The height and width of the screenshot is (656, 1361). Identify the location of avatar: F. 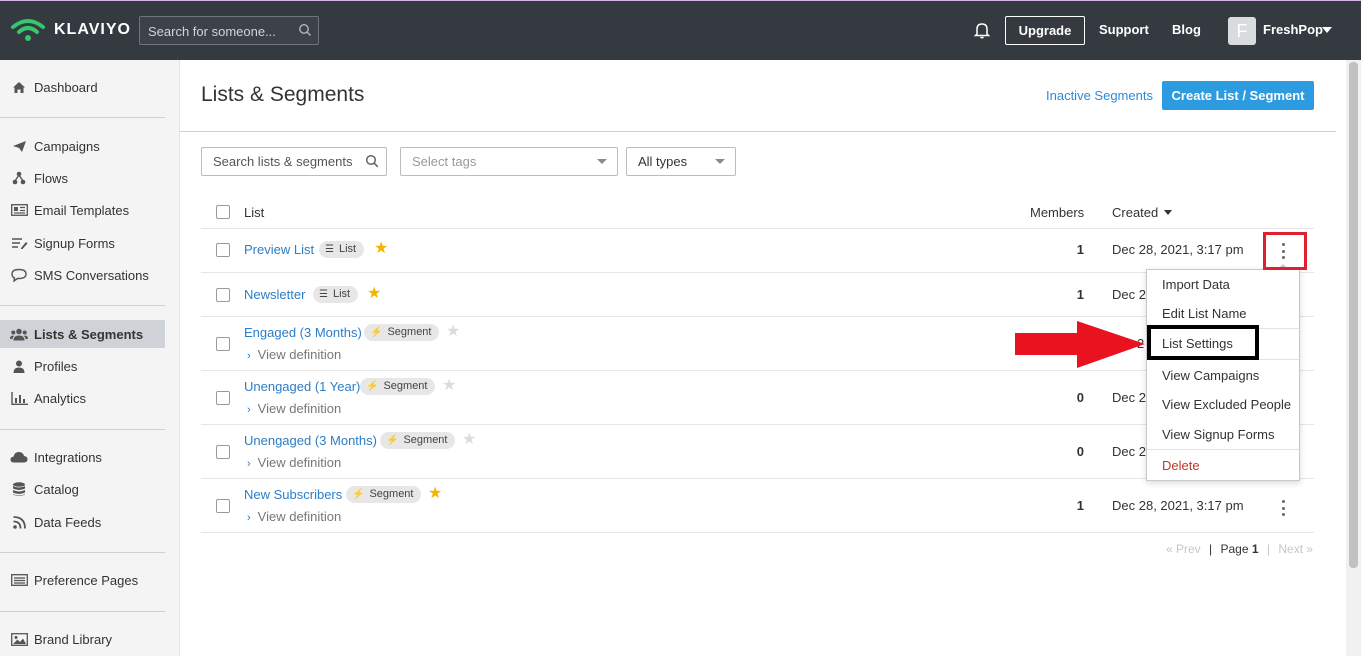
(1242, 31).